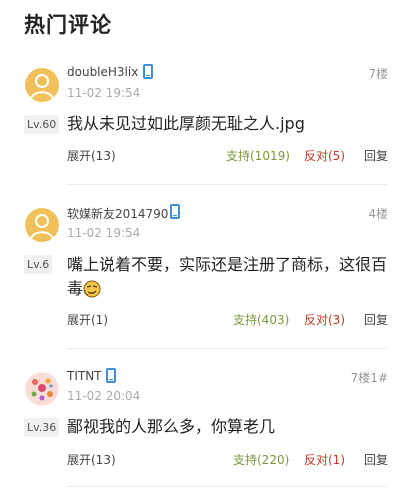  I want to click on page-title: 热门评论, so click(68, 25).